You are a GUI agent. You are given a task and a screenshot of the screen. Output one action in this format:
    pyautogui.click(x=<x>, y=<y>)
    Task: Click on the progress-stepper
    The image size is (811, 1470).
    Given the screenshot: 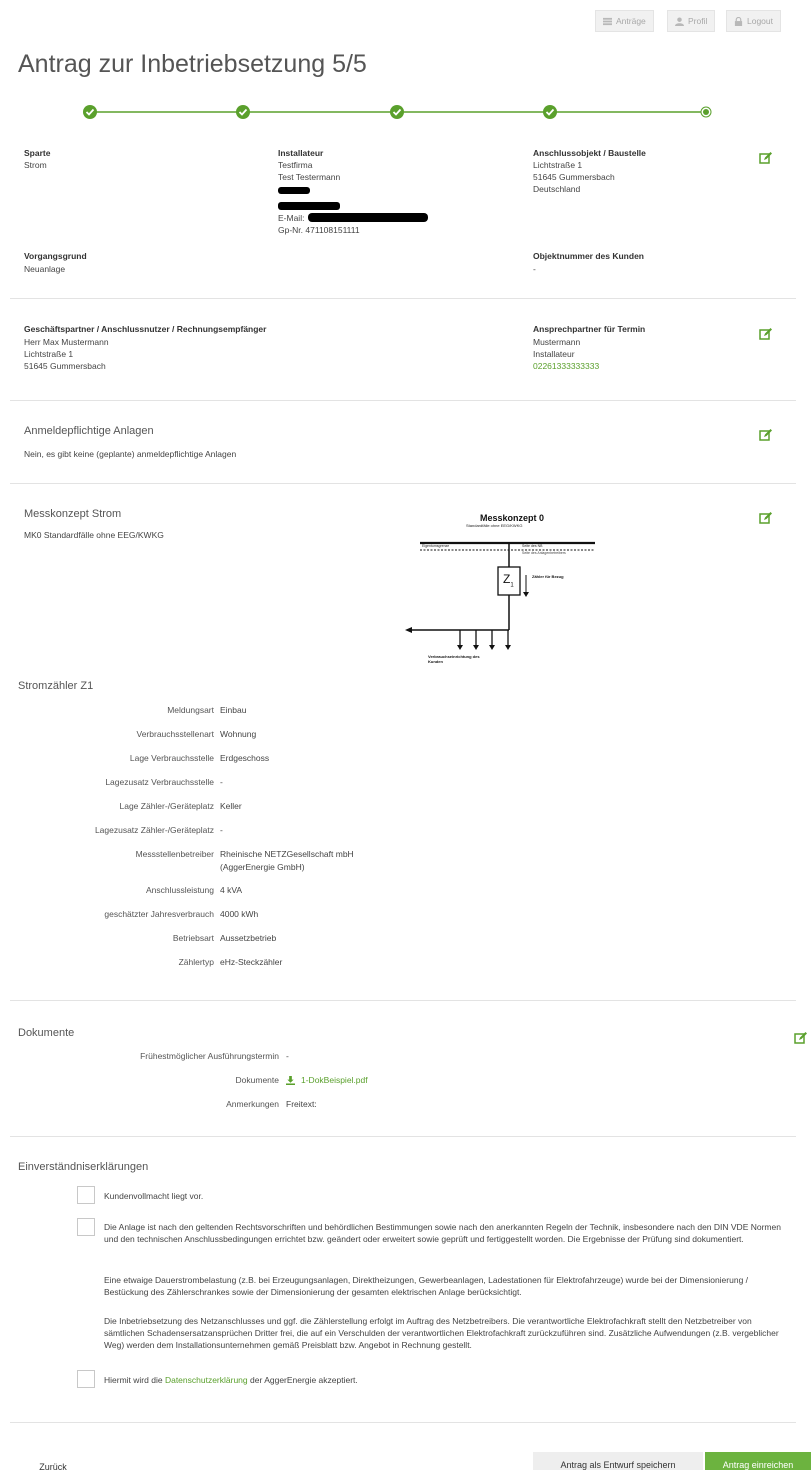 What is the action you would take?
    pyautogui.click(x=397, y=112)
    